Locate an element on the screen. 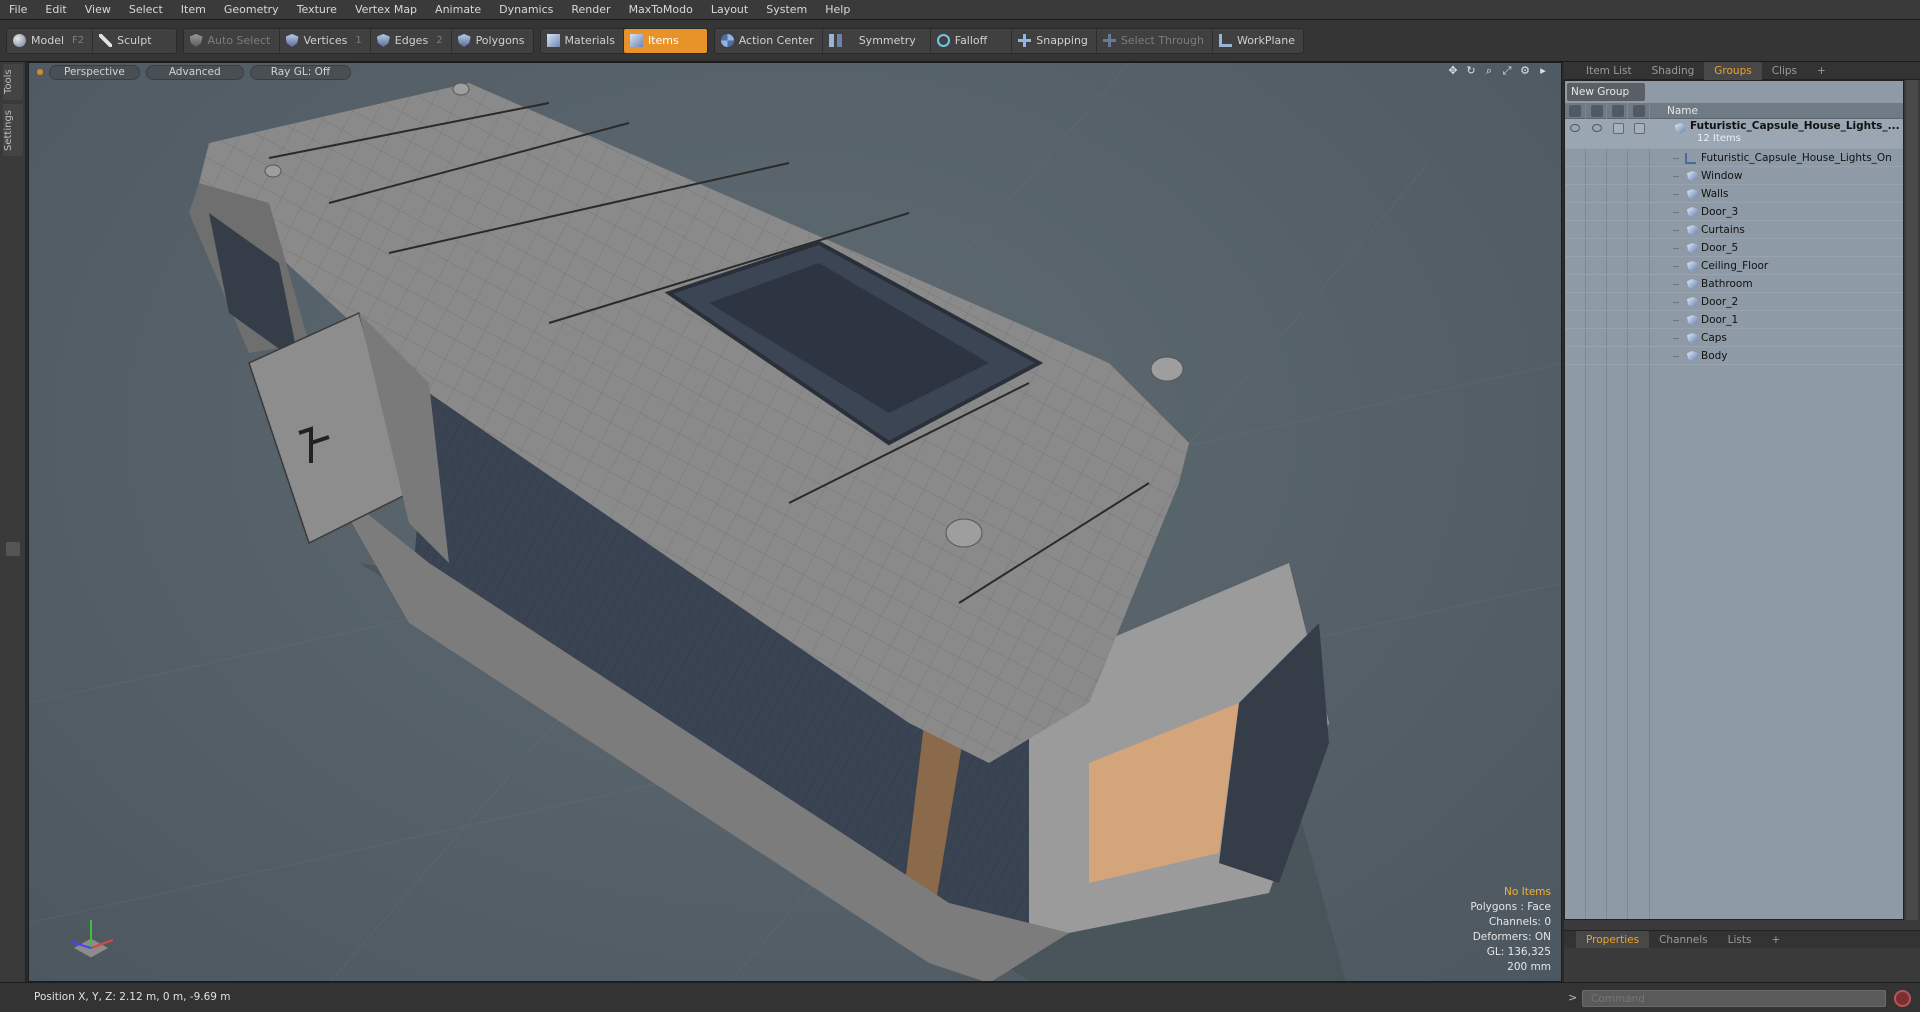  list-item: Walls is located at coordinates (1734, 194).